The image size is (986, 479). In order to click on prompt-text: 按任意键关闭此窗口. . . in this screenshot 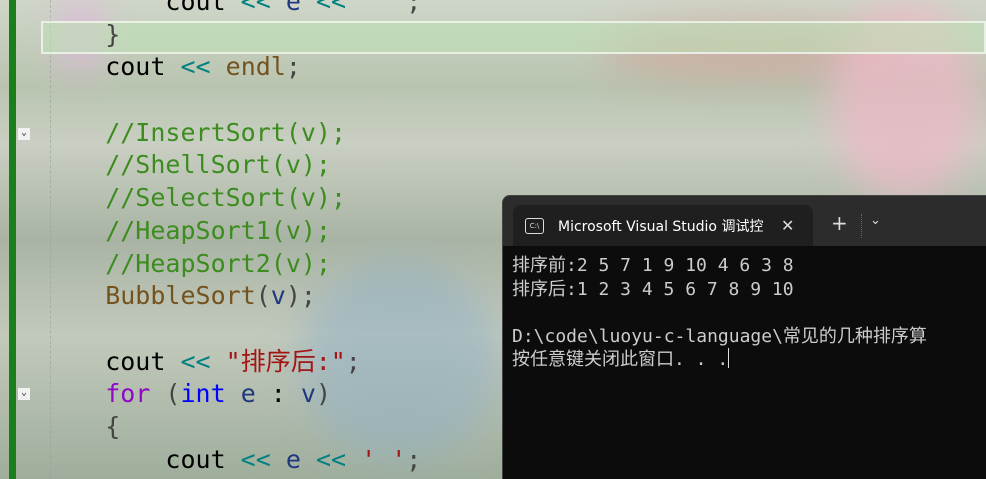, I will do `click(620, 359)`.